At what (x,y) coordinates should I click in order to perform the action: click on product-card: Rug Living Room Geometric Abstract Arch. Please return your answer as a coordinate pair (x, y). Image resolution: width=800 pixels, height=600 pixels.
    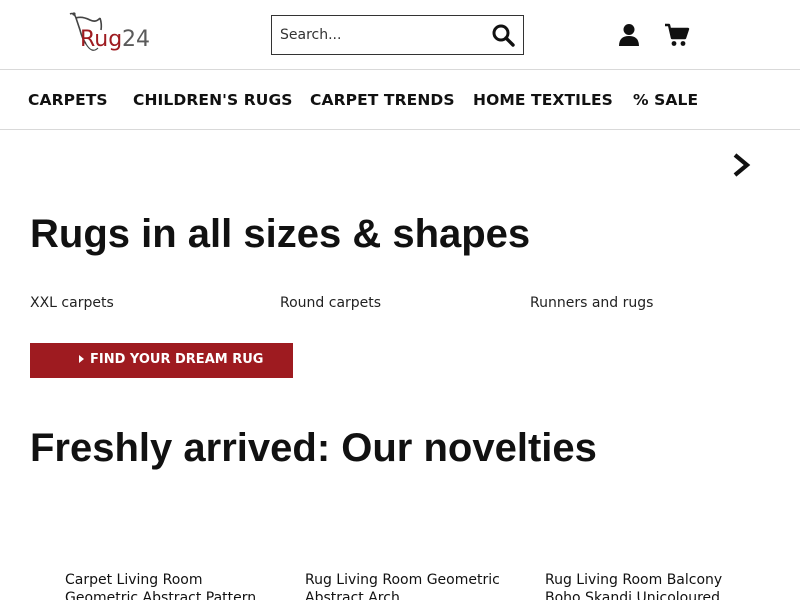
    Looking at the image, I should click on (405, 585).